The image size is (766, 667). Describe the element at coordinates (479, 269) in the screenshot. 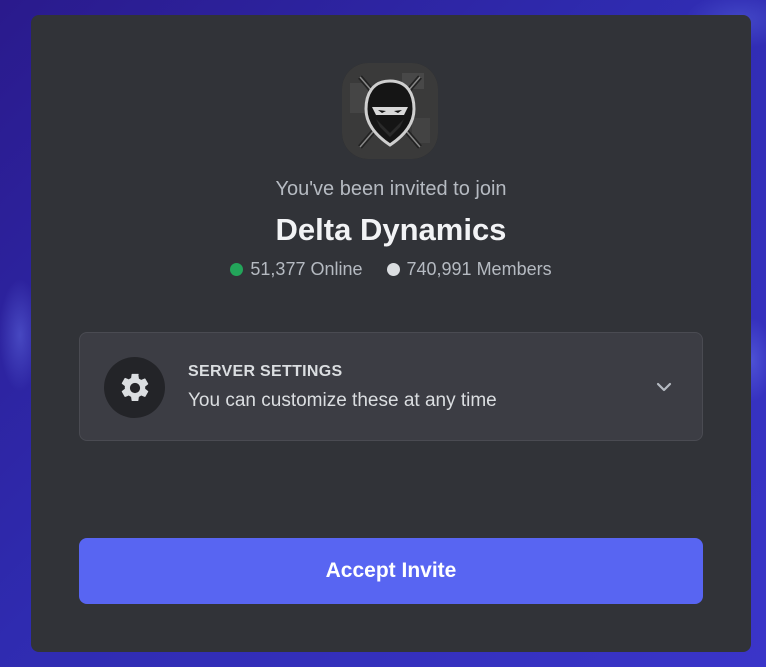

I see `member-count: 740,991 Members` at that location.